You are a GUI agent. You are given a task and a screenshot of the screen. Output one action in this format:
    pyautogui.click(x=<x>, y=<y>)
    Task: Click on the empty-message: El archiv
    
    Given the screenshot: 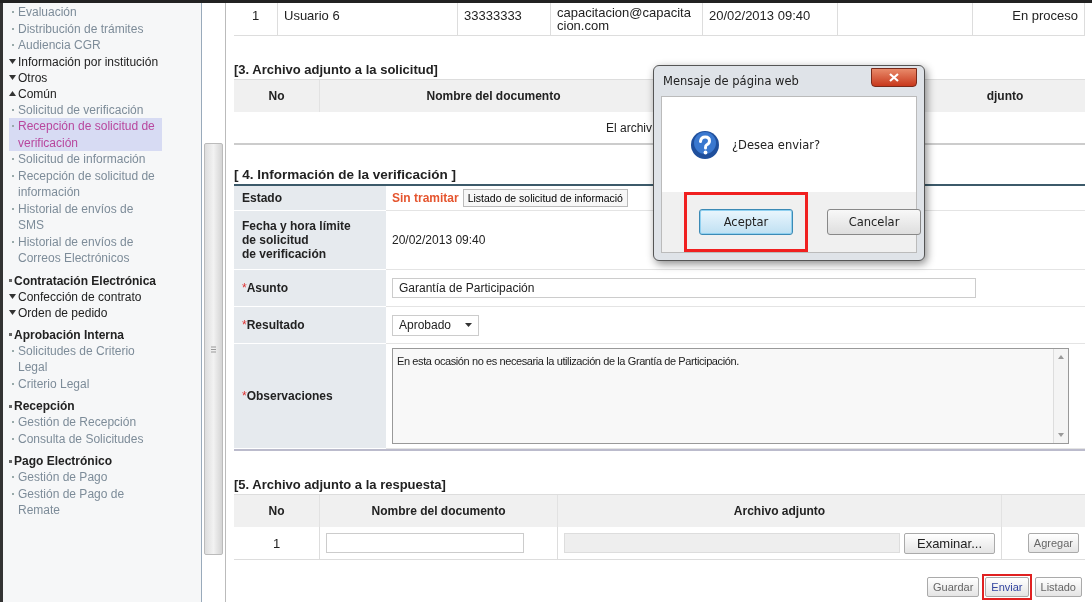 What is the action you would take?
    pyautogui.click(x=629, y=127)
    